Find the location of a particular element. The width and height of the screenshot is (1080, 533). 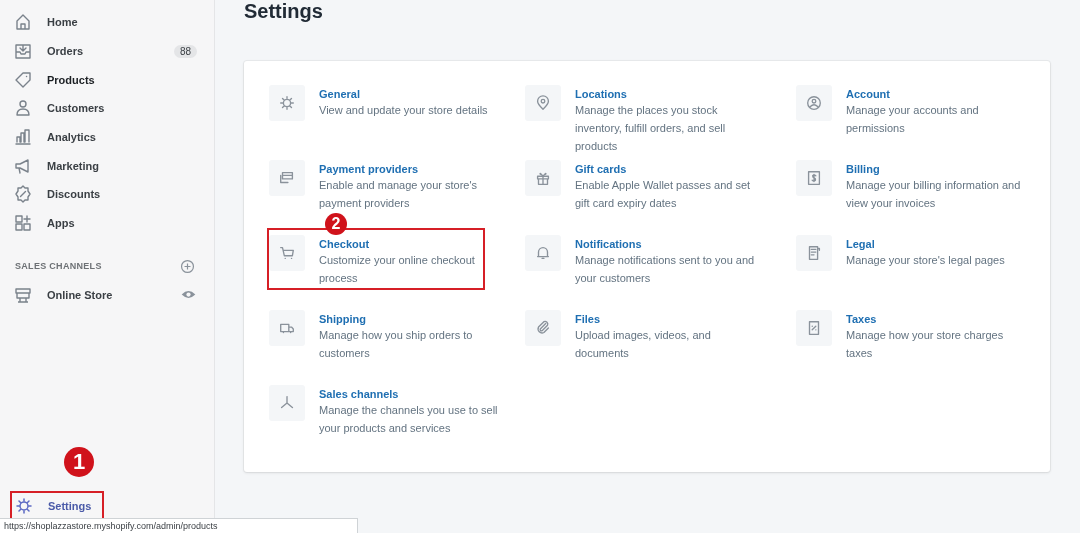

settings-link: Sales channels is located at coordinates (411, 394).